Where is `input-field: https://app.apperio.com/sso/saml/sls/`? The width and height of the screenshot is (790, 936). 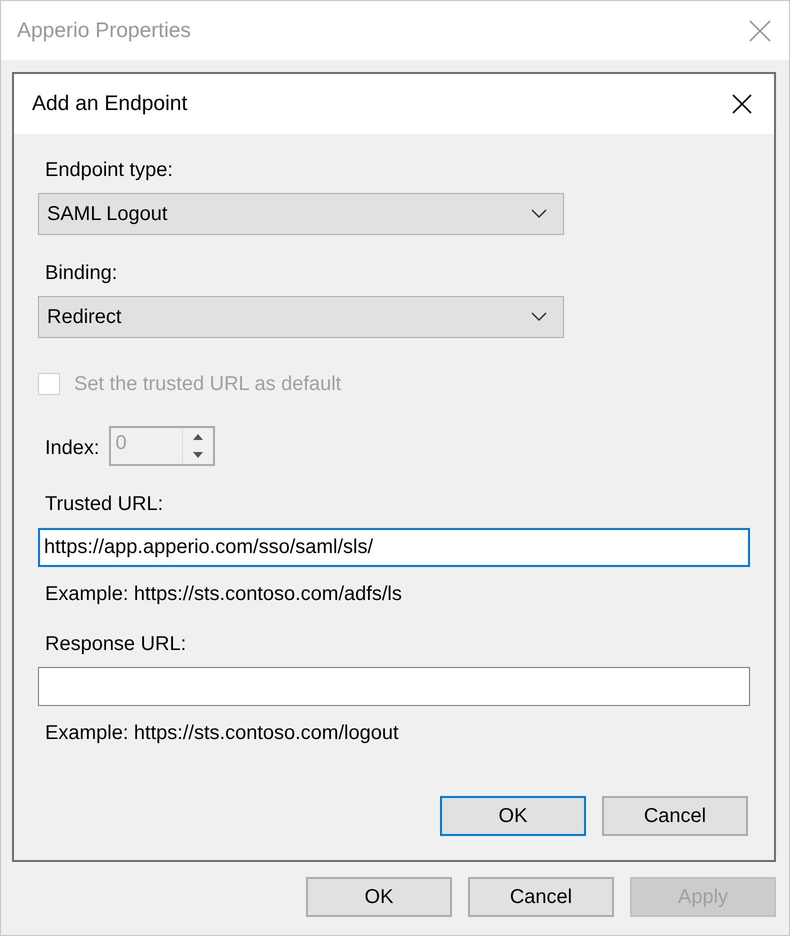
input-field: https://app.apperio.com/sso/saml/sls/ is located at coordinates (394, 547).